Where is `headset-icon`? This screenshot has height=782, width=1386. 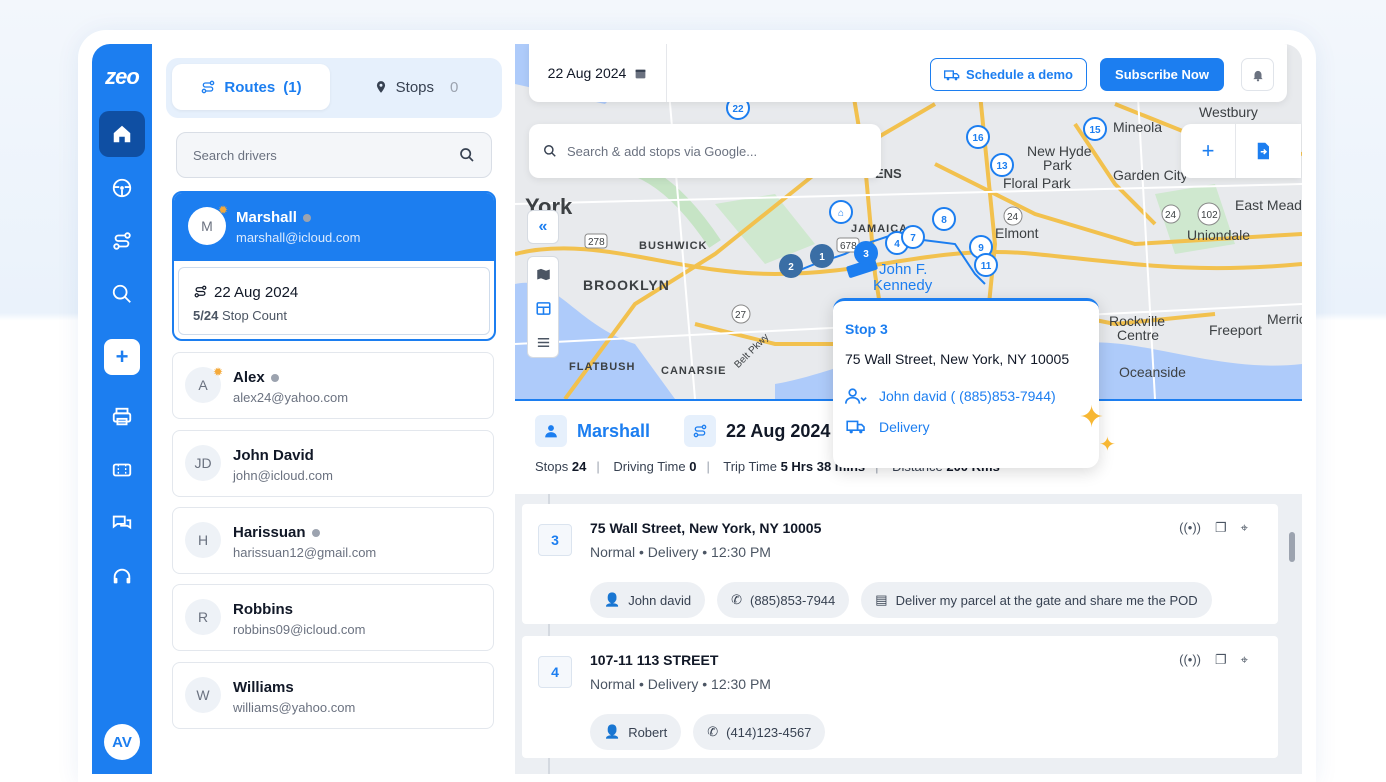 headset-icon is located at coordinates (122, 576).